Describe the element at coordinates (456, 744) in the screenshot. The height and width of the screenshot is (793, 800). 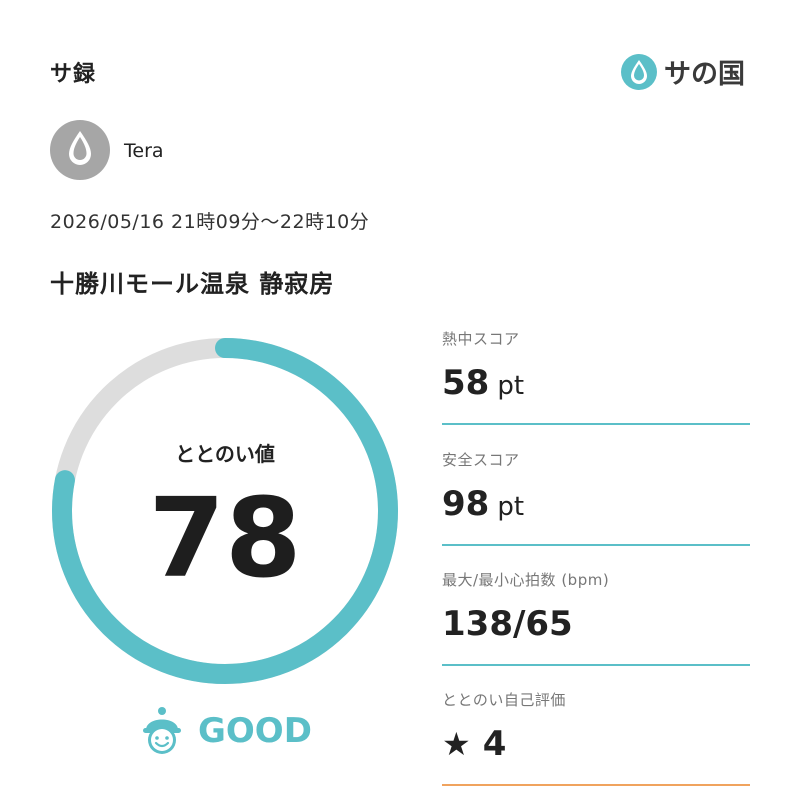
I see `star-icon: ★` at that location.